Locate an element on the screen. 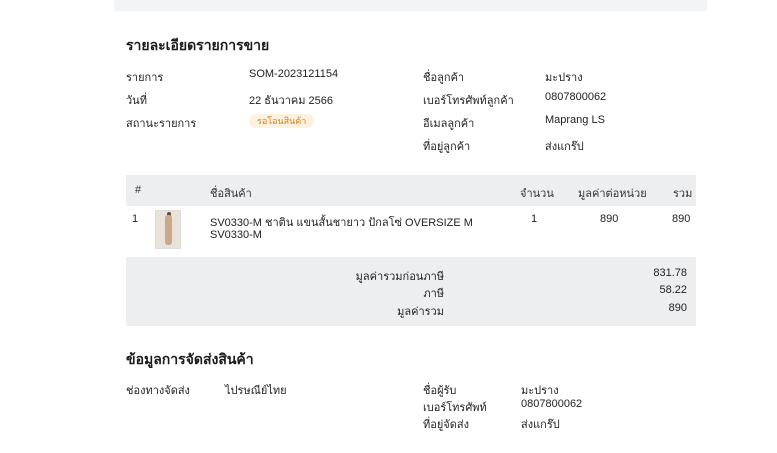 Image resolution: width=777 pixels, height=453 pixels. col-index-header: # is located at coordinates (138, 190).